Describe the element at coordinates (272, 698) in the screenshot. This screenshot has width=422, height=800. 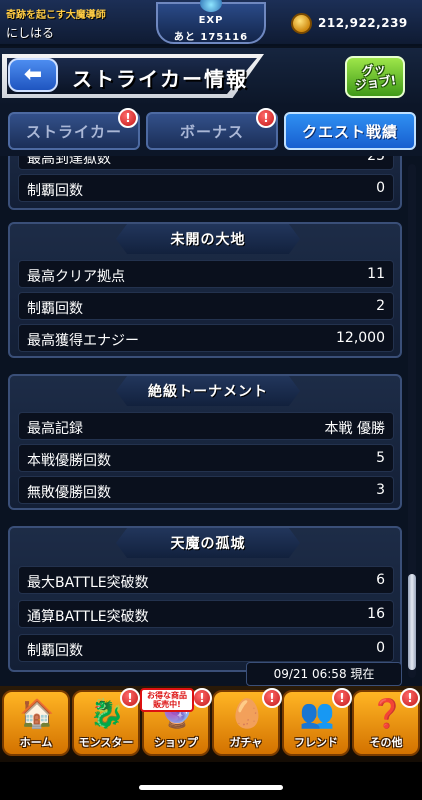
I see `nav-gacha-badge: !` at that location.